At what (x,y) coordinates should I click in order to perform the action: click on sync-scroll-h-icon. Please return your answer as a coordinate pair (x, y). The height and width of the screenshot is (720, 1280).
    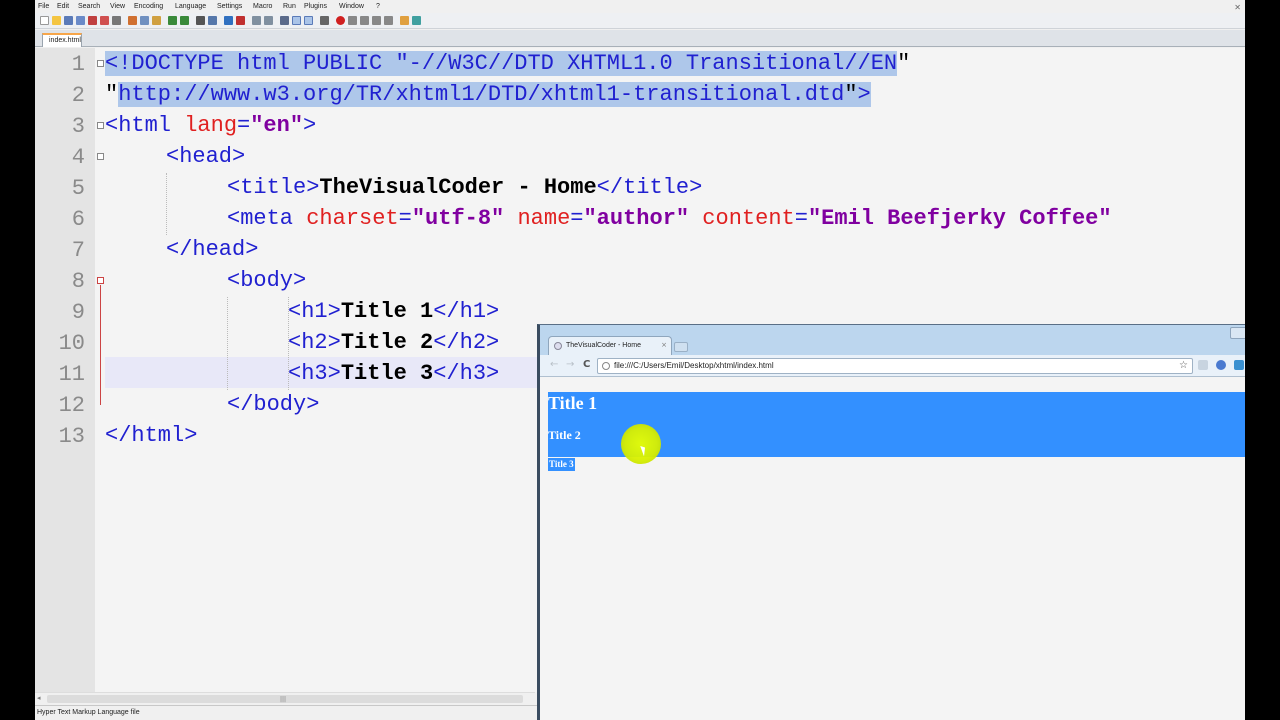
    Looking at the image, I should click on (268, 20).